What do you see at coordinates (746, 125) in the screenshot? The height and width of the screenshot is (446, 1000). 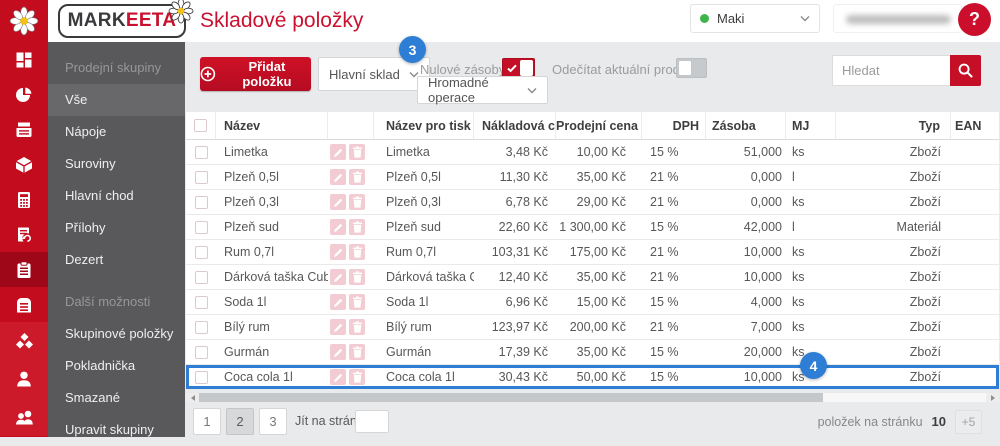 I see `col-header-stock: Zásoba` at bounding box center [746, 125].